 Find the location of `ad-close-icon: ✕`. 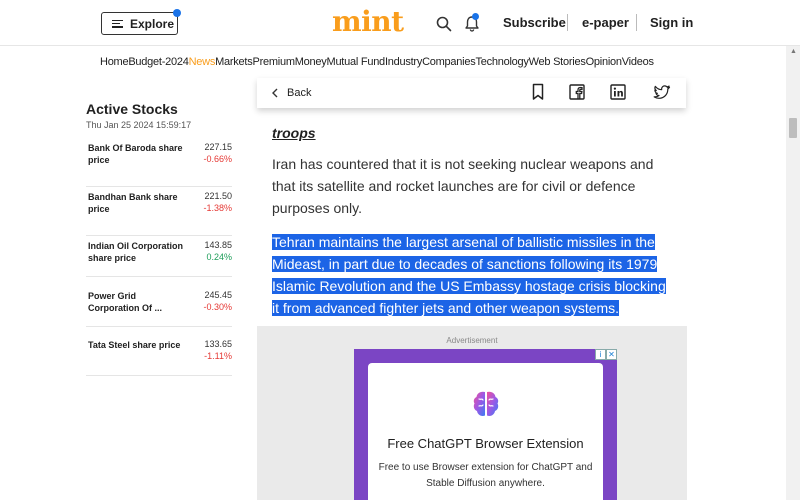

ad-close-icon: ✕ is located at coordinates (611, 354).